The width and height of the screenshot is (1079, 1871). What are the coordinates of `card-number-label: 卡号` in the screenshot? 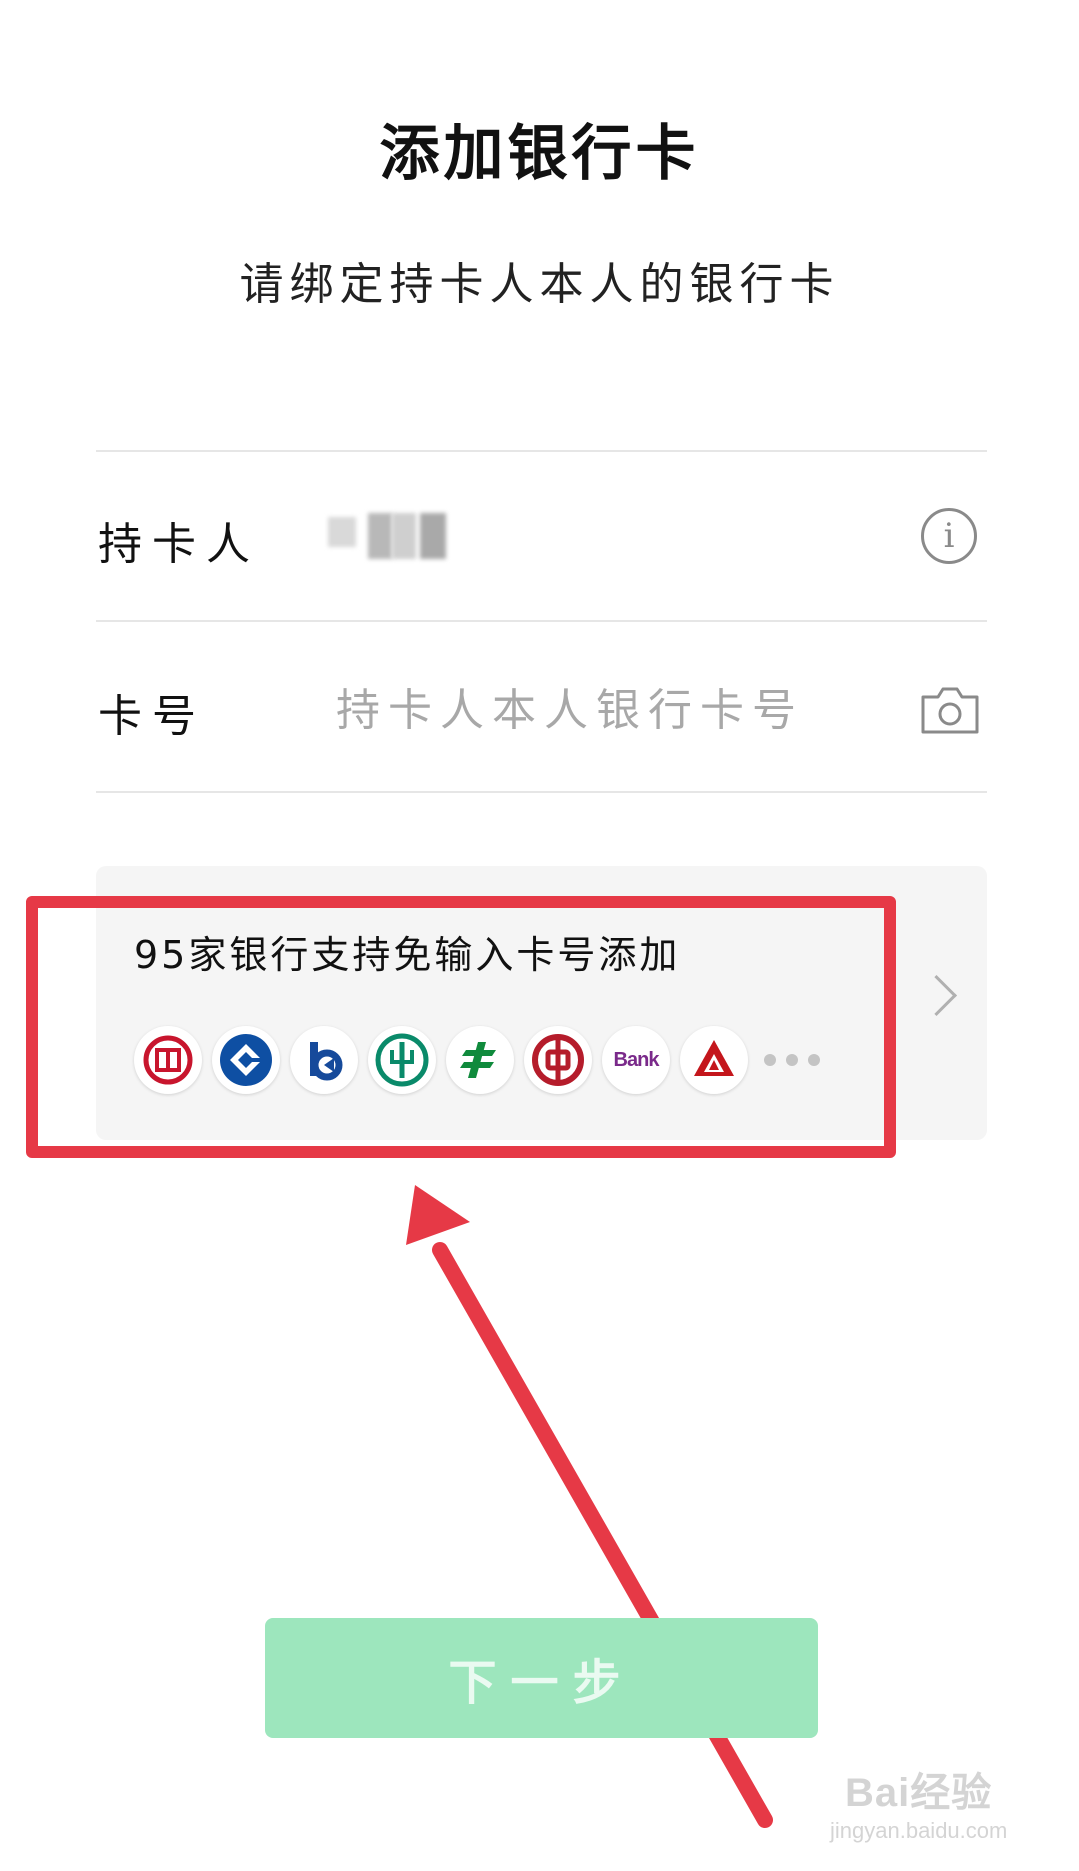 It's located at (152, 716).